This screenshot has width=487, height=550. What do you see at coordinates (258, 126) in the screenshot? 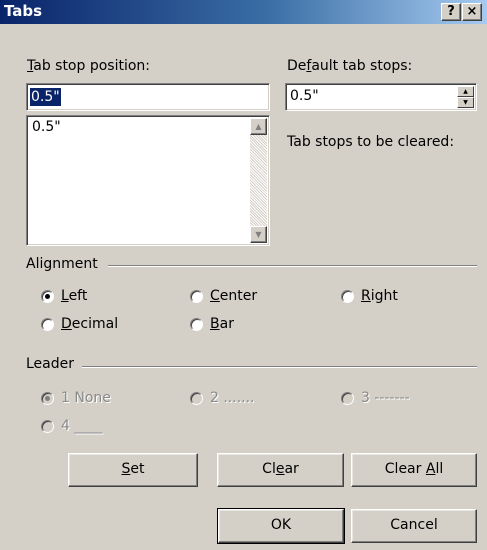
I see `scroll-up-arrow-icon: ▲` at bounding box center [258, 126].